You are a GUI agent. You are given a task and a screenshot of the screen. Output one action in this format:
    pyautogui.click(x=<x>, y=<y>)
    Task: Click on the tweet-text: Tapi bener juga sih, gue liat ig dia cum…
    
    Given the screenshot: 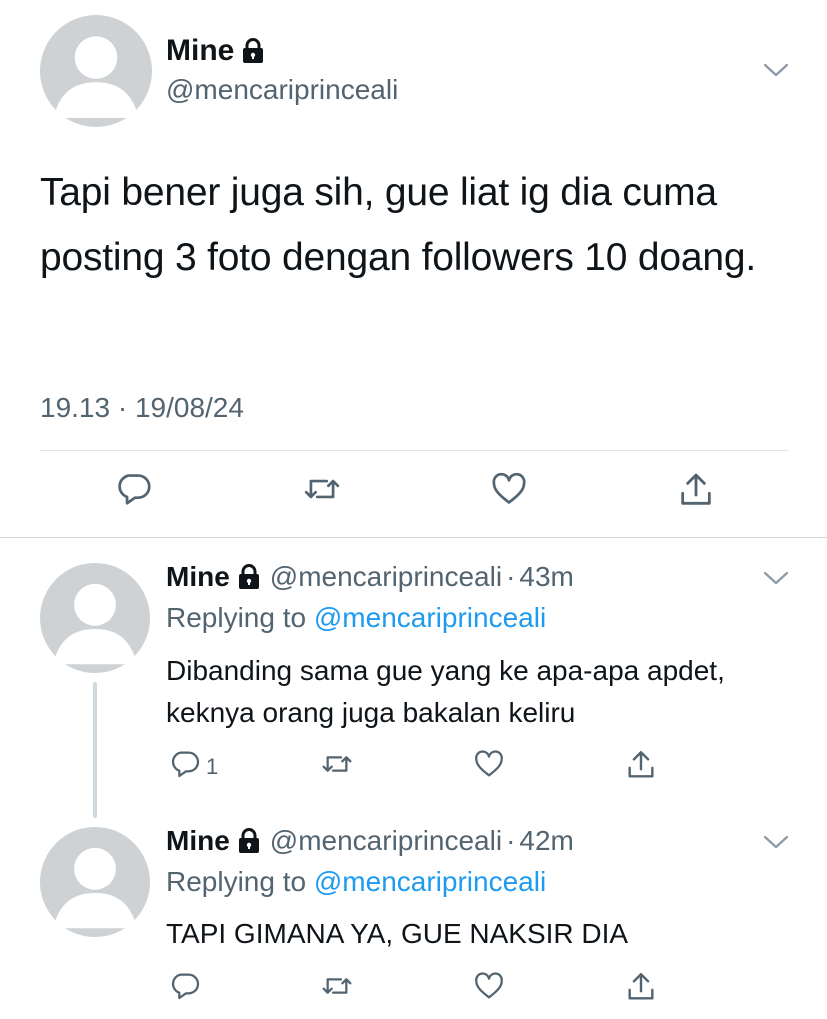 What is the action you would take?
    pyautogui.click(x=398, y=225)
    